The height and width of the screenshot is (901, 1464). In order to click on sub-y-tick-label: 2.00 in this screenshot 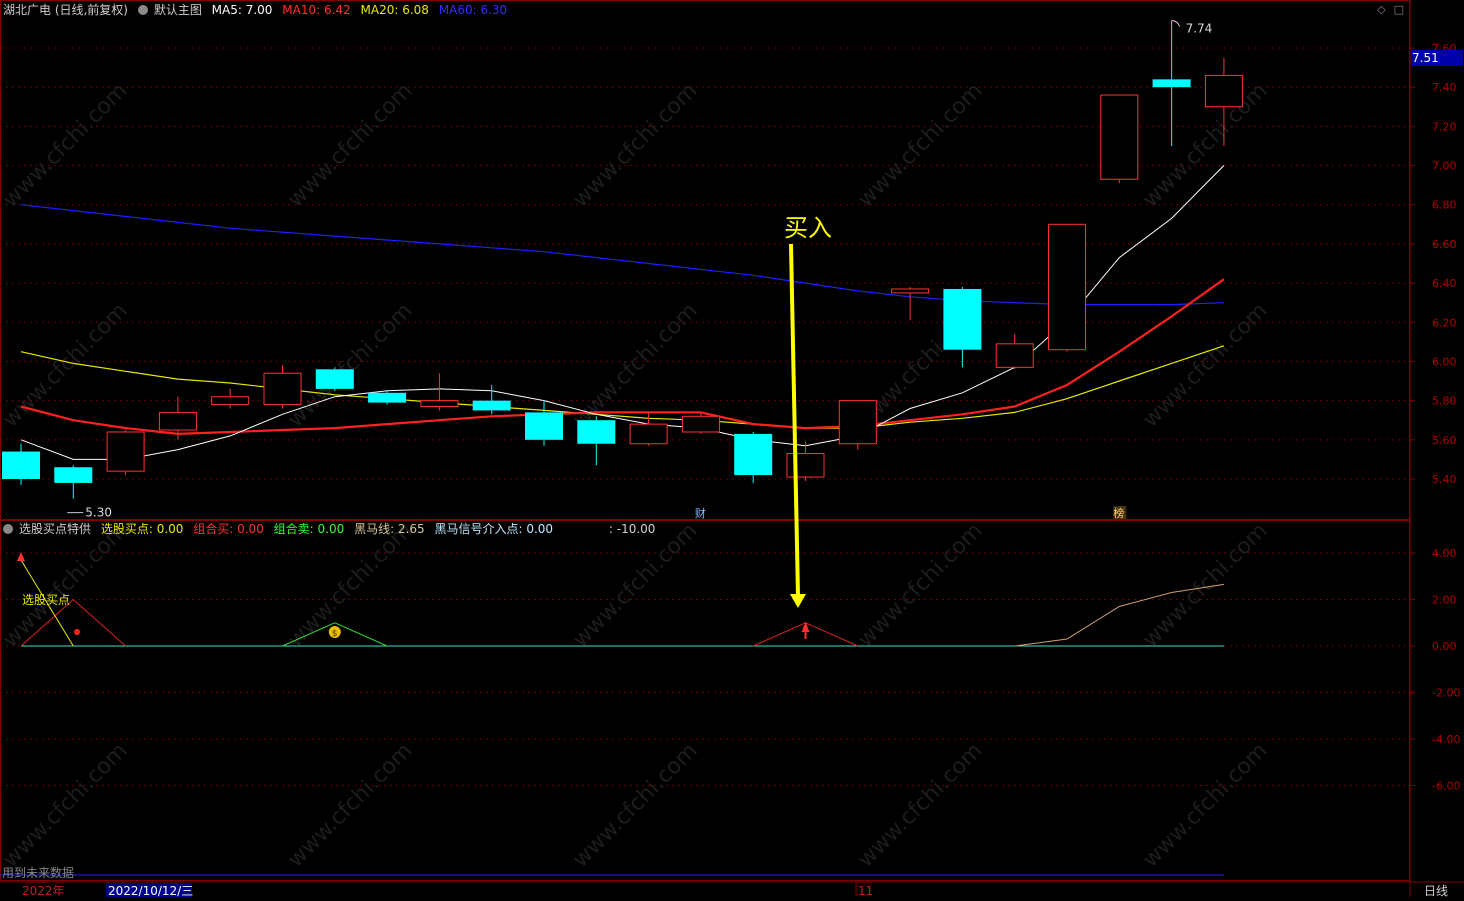, I will do `click(1444, 600)`.